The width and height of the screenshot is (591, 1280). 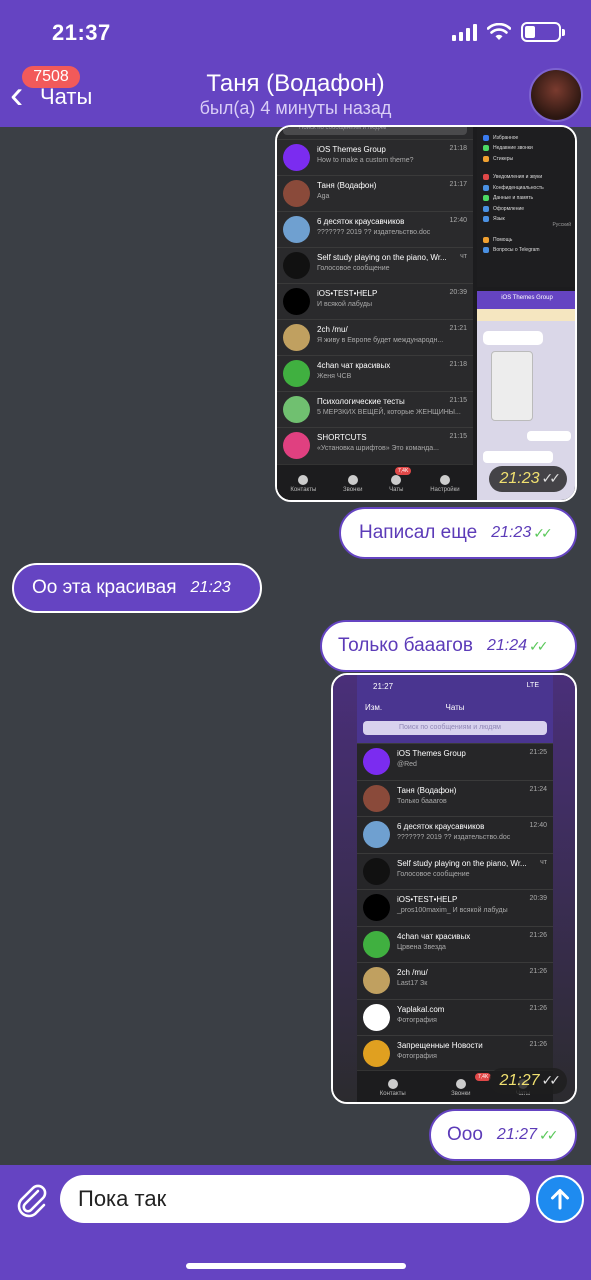 I want to click on screenshot-settings-row: Данные и память, so click(x=508, y=198).